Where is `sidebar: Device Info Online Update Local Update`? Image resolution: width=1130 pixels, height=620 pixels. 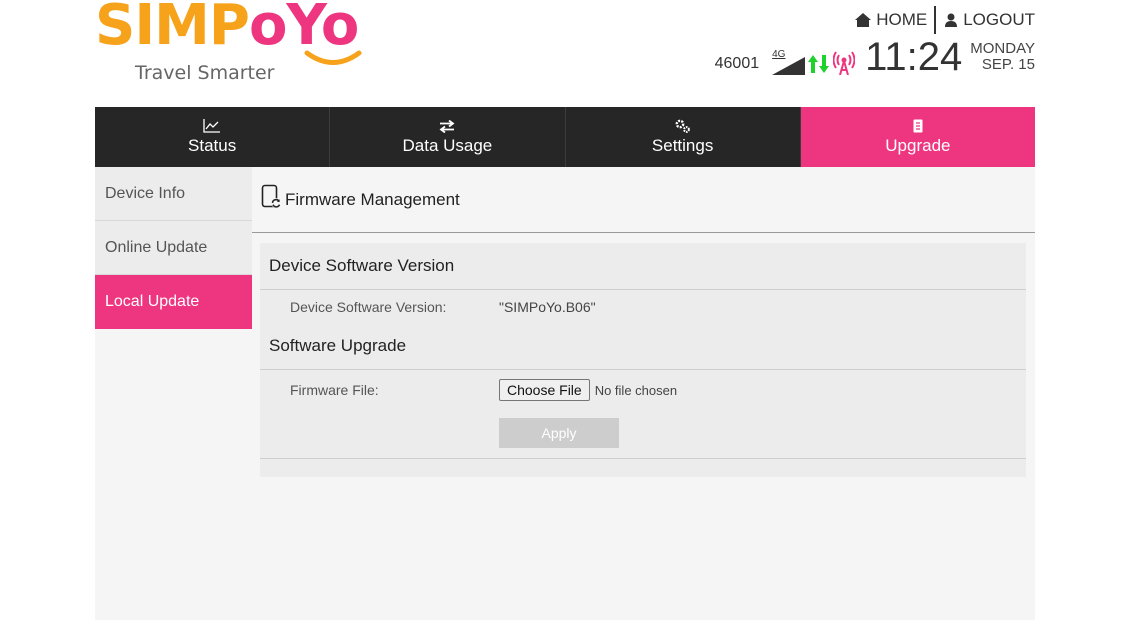 sidebar: Device Info Online Update Local Update is located at coordinates (173, 248).